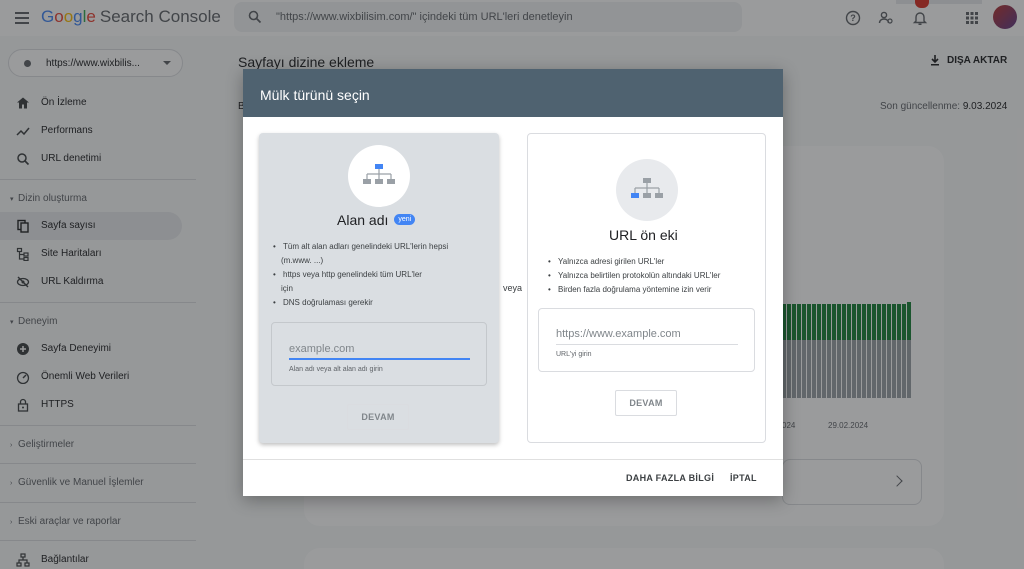 Image resolution: width=1024 pixels, height=569 pixels. I want to click on learn-more-button: DAHA FAZLA BİLGİ, so click(670, 478).